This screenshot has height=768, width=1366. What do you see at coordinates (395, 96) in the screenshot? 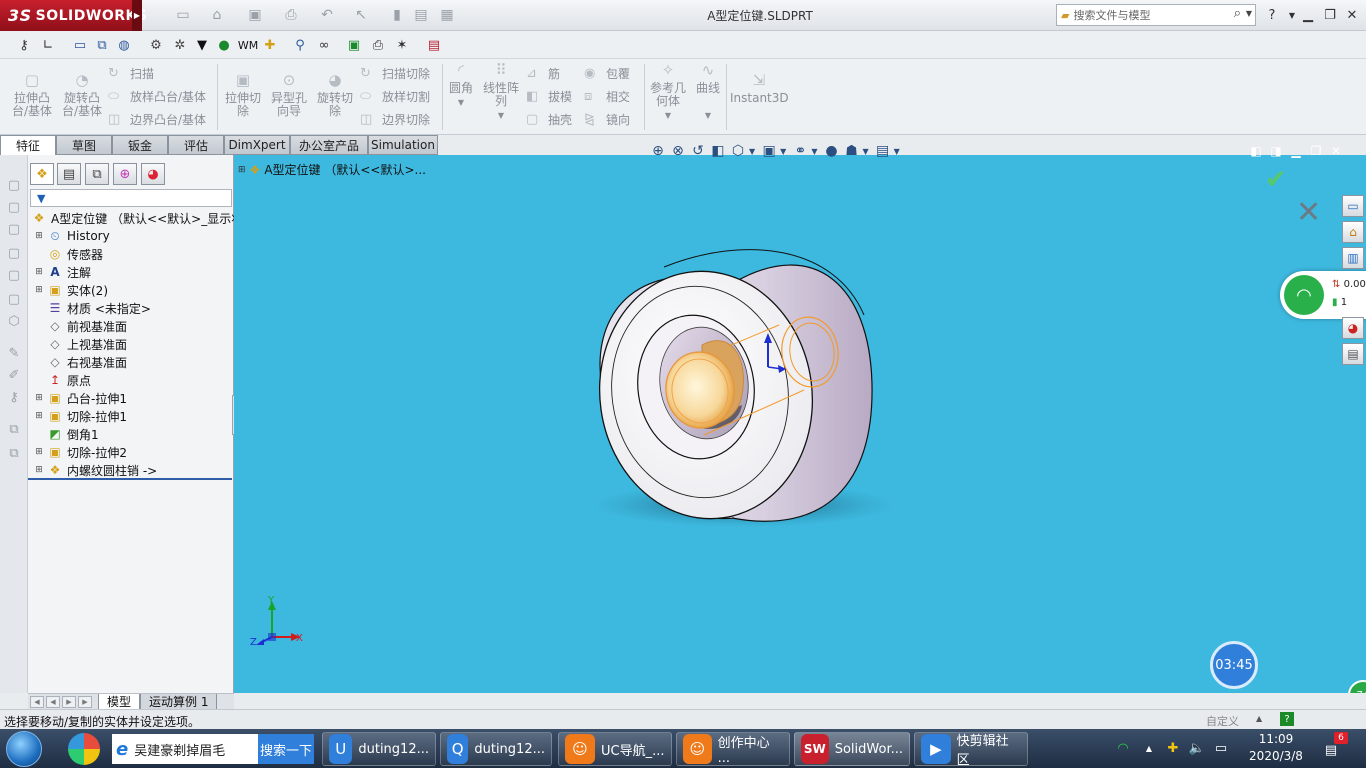
I see `loft-cut-button: ⬭ 放样切割` at bounding box center [395, 96].